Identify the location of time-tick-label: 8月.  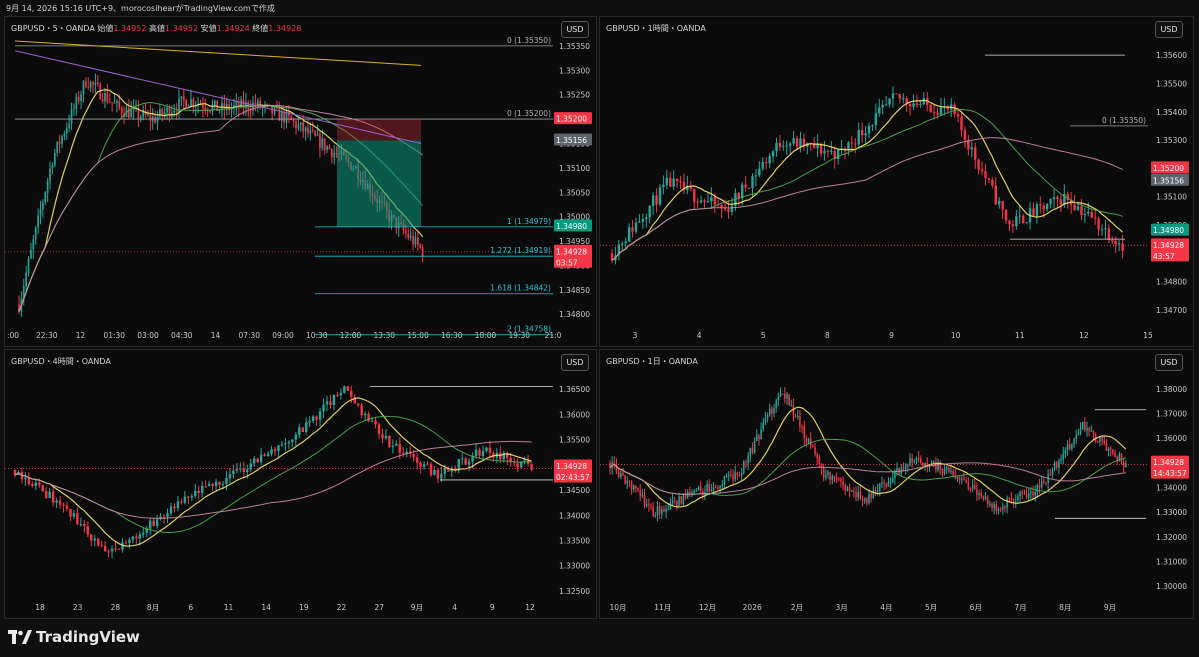
(1065, 607).